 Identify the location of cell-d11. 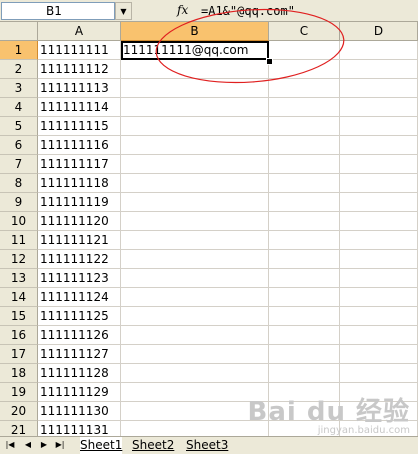
(379, 240).